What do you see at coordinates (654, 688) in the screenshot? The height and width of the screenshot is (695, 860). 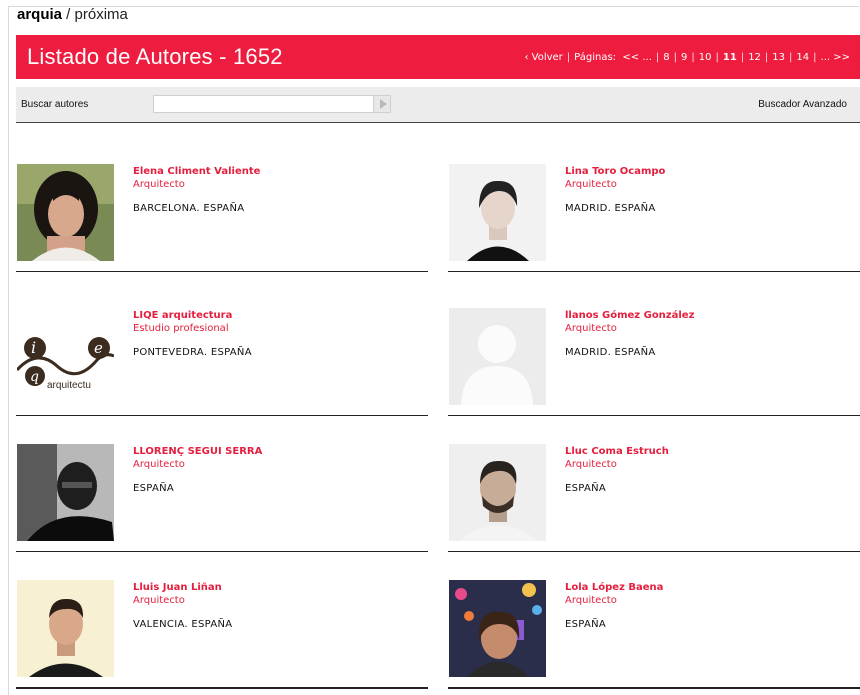 I see `card-bottom-line-right` at bounding box center [654, 688].